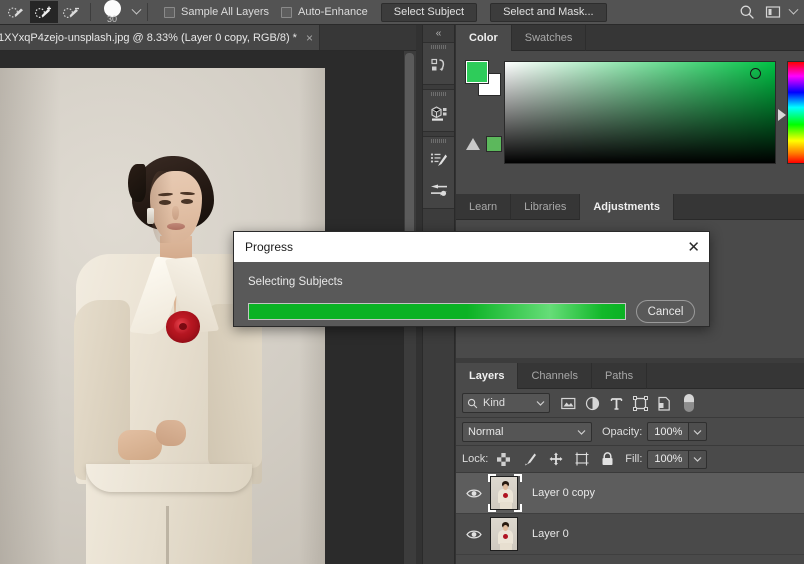 The height and width of the screenshot is (564, 804). I want to click on color-picker-field, so click(640, 112).